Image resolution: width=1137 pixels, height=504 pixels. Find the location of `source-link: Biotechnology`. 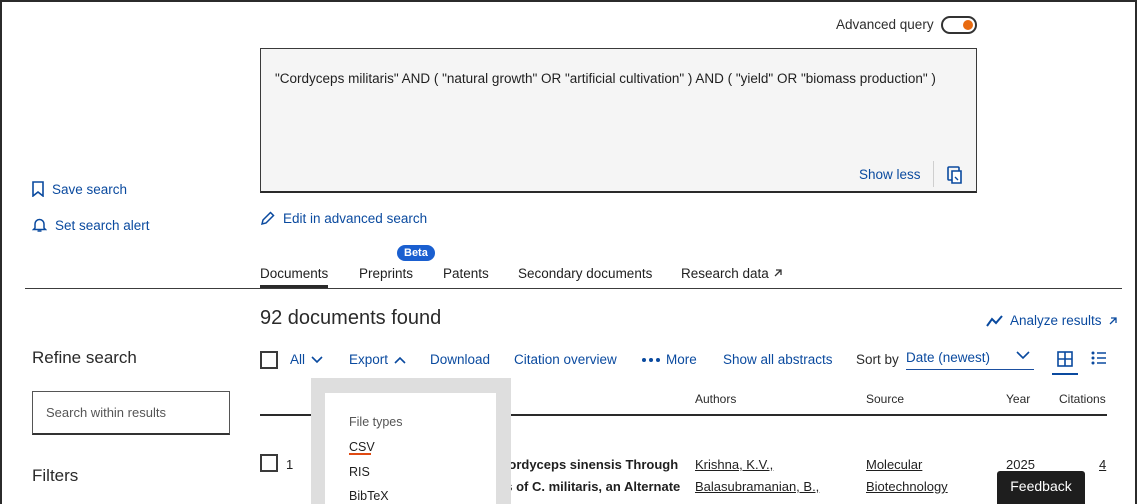

source-link: Biotechnology is located at coordinates (907, 486).